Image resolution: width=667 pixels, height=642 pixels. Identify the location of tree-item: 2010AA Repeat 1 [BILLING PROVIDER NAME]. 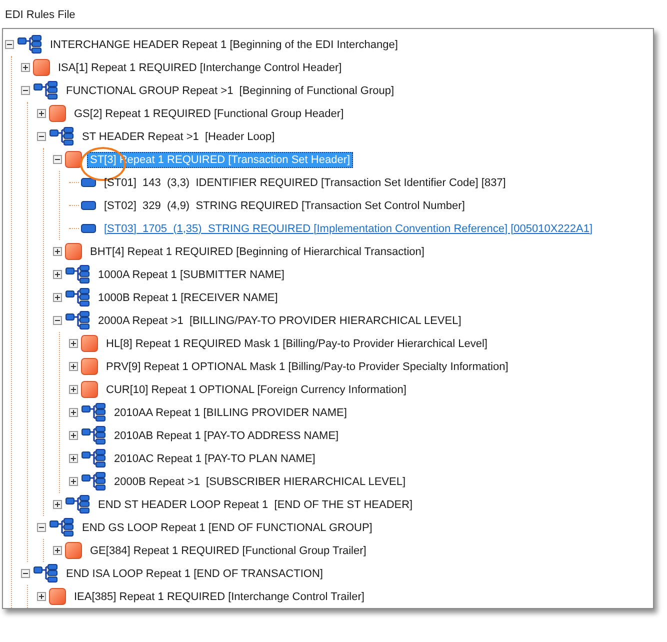
(230, 412).